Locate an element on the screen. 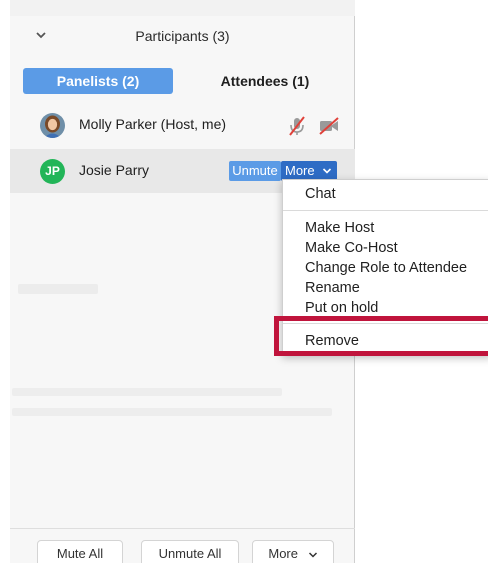 Image resolution: width=488 pixels, height=563 pixels. avatar is located at coordinates (52, 125).